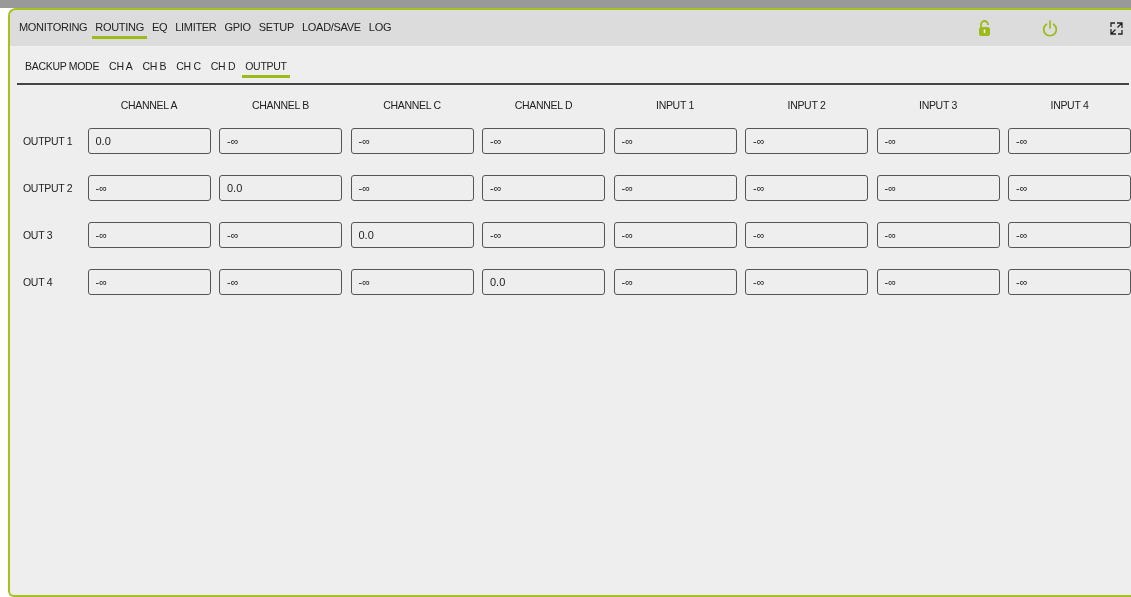 Image resolution: width=1131 pixels, height=597 pixels. What do you see at coordinates (149, 105) in the screenshot?
I see `column-header: CHANNEL A` at bounding box center [149, 105].